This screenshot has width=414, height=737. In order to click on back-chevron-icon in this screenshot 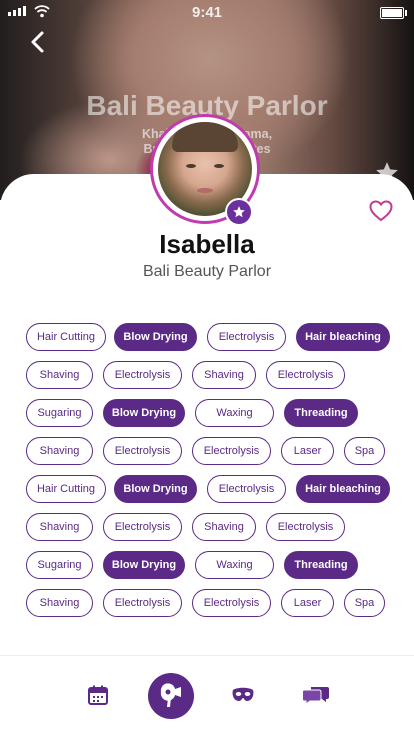, I will do `click(38, 42)`.